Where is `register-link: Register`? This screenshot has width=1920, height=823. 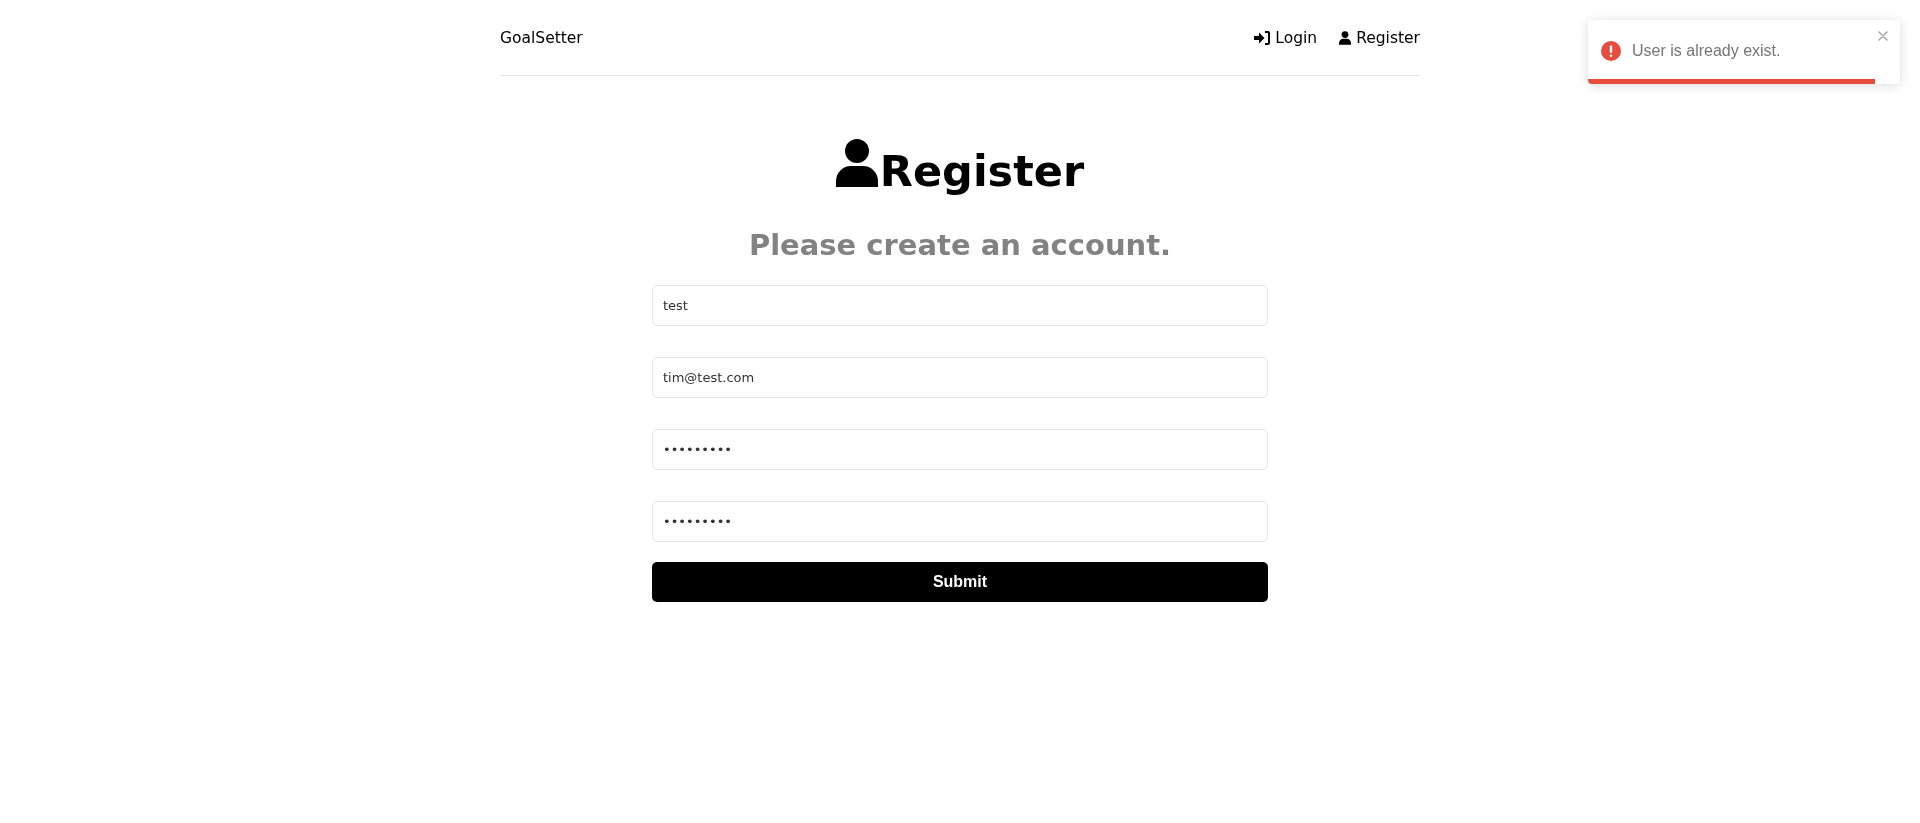 register-link: Register is located at coordinates (1379, 37).